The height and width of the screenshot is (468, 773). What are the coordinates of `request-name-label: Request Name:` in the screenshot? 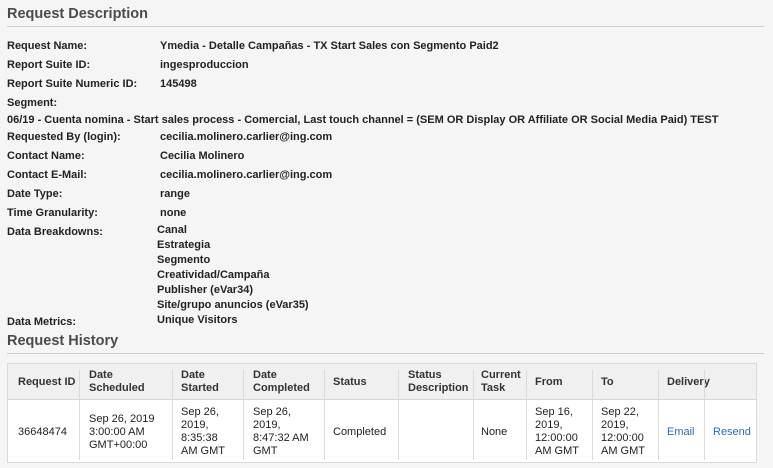 It's located at (47, 46).